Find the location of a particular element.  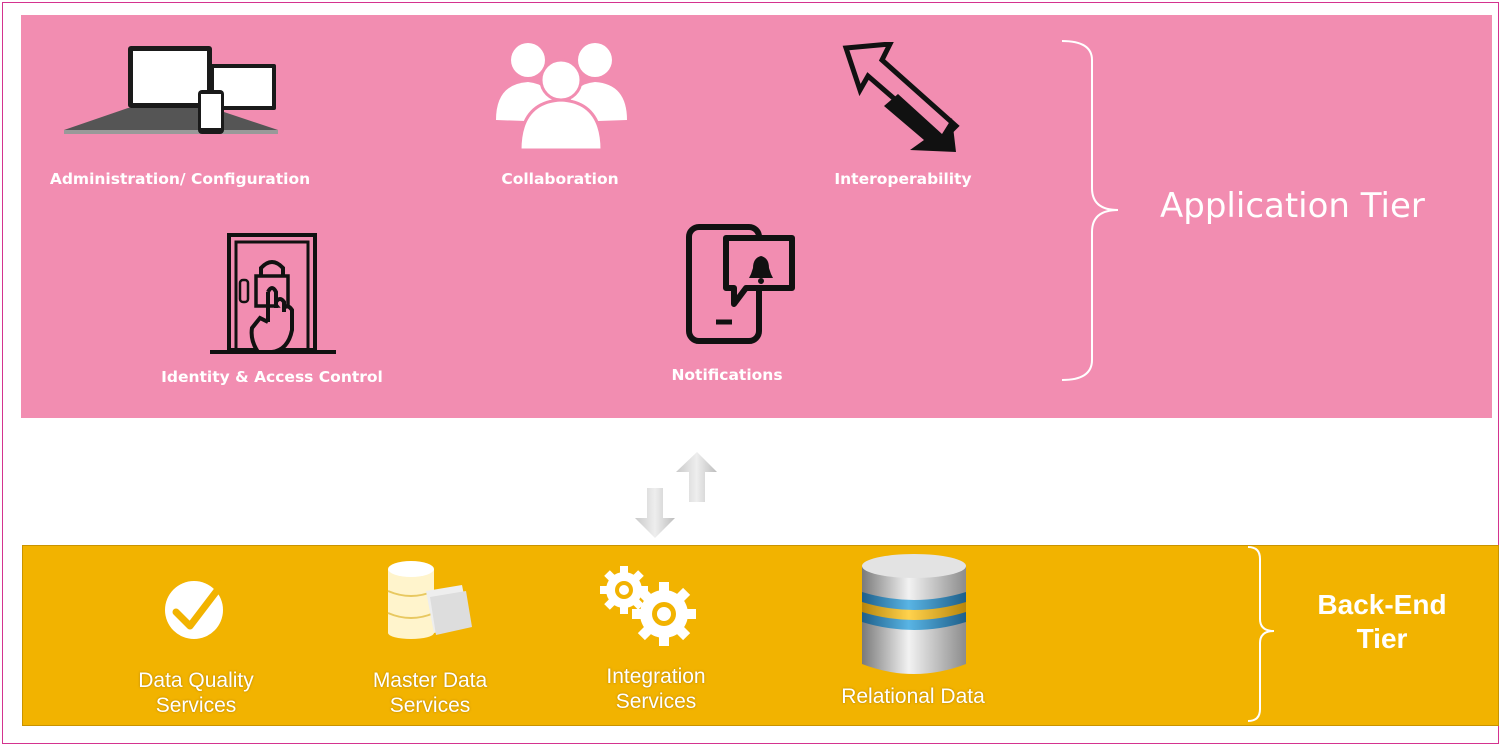

people-icon is located at coordinates (561, 97).